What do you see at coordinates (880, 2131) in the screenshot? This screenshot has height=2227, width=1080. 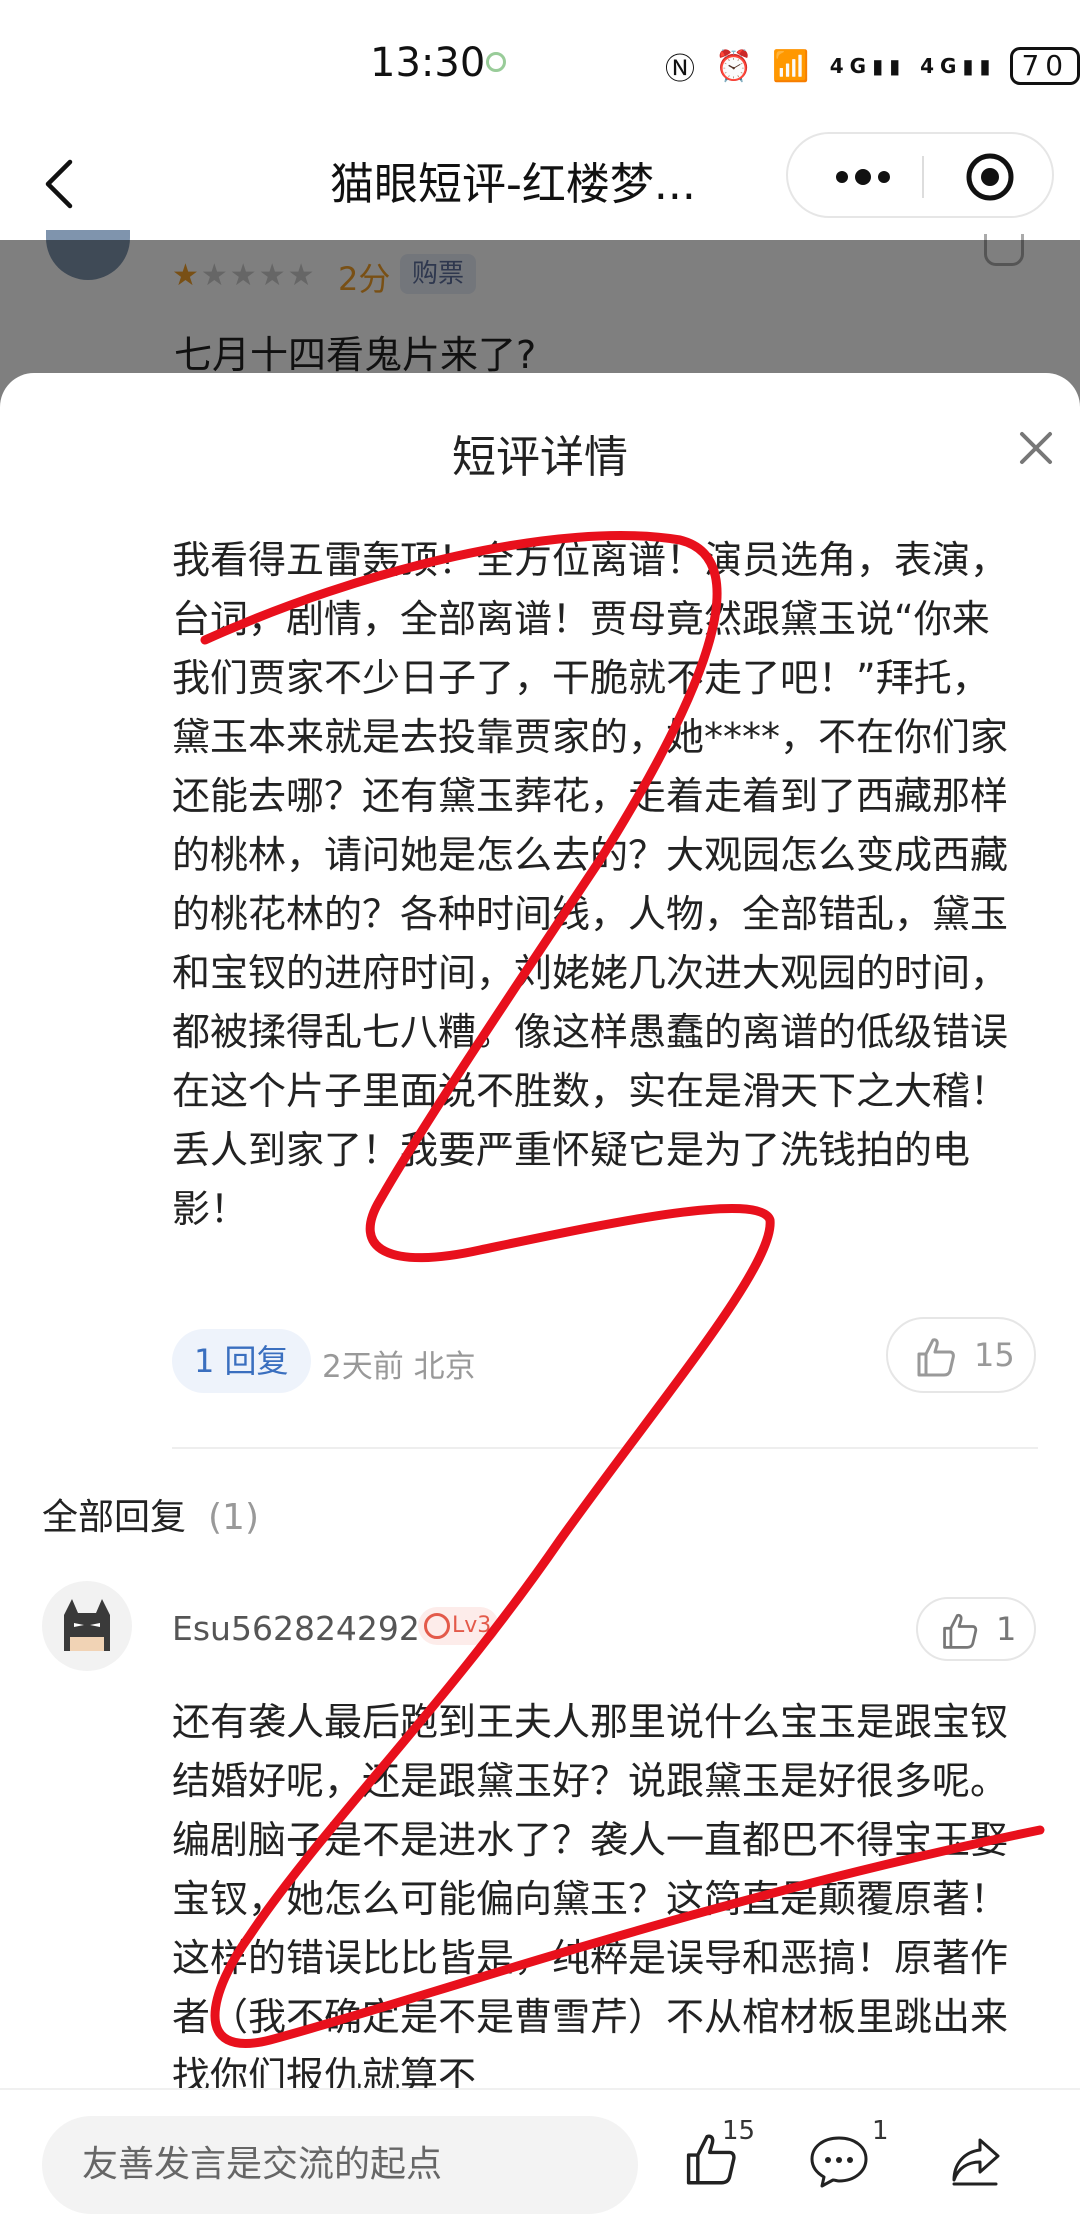 I see `comment-count: 1` at bounding box center [880, 2131].